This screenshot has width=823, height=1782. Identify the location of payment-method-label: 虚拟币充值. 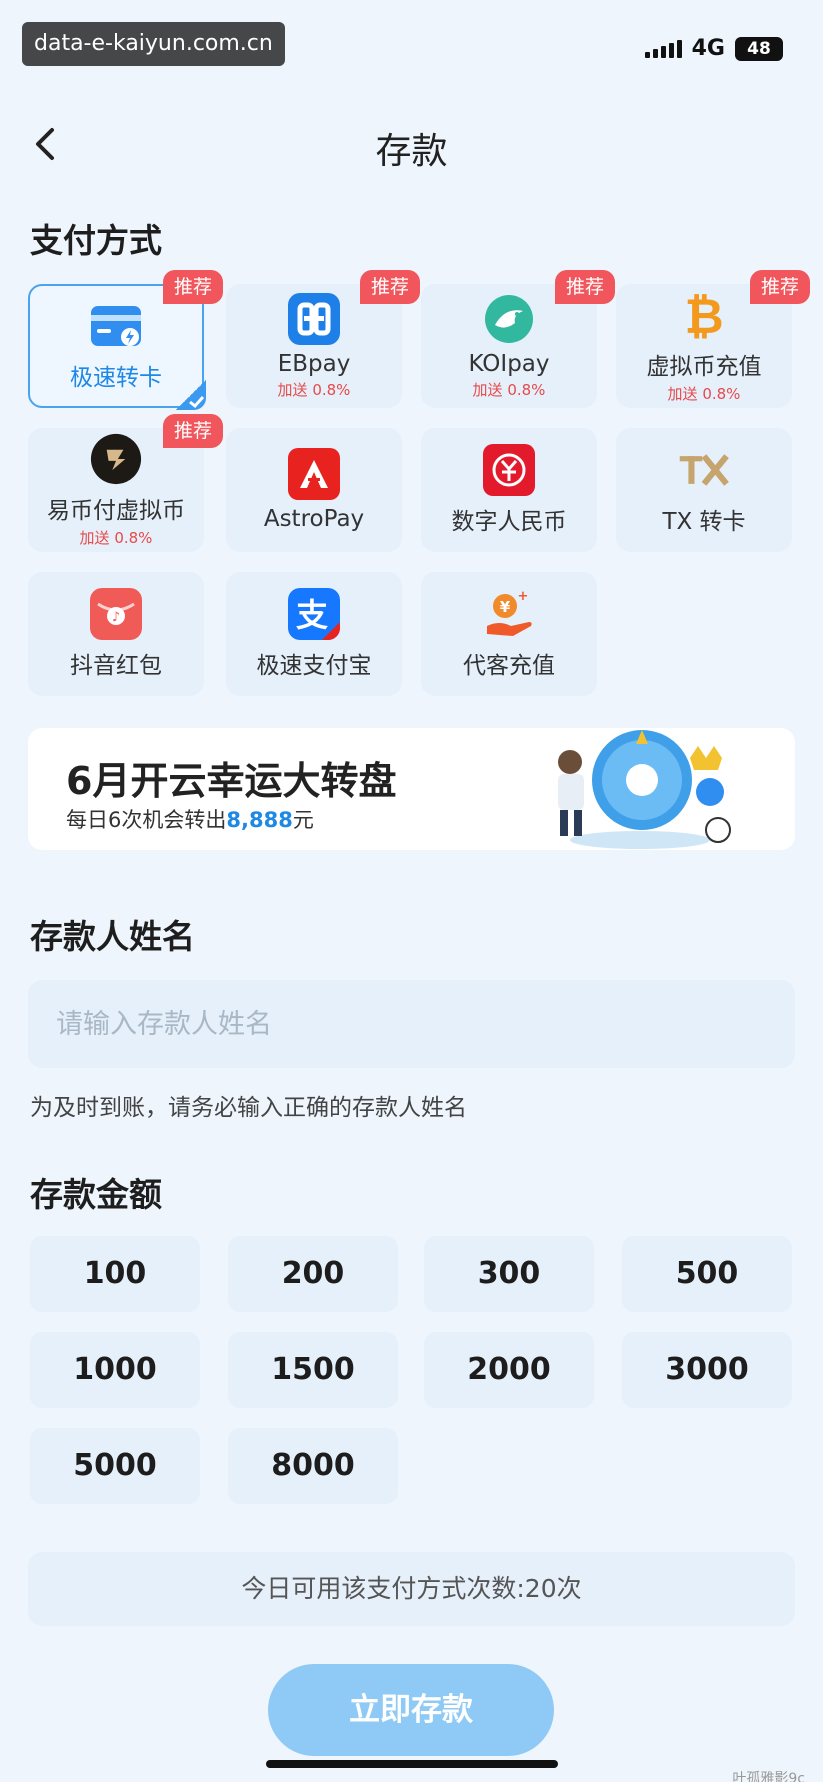
(704, 366).